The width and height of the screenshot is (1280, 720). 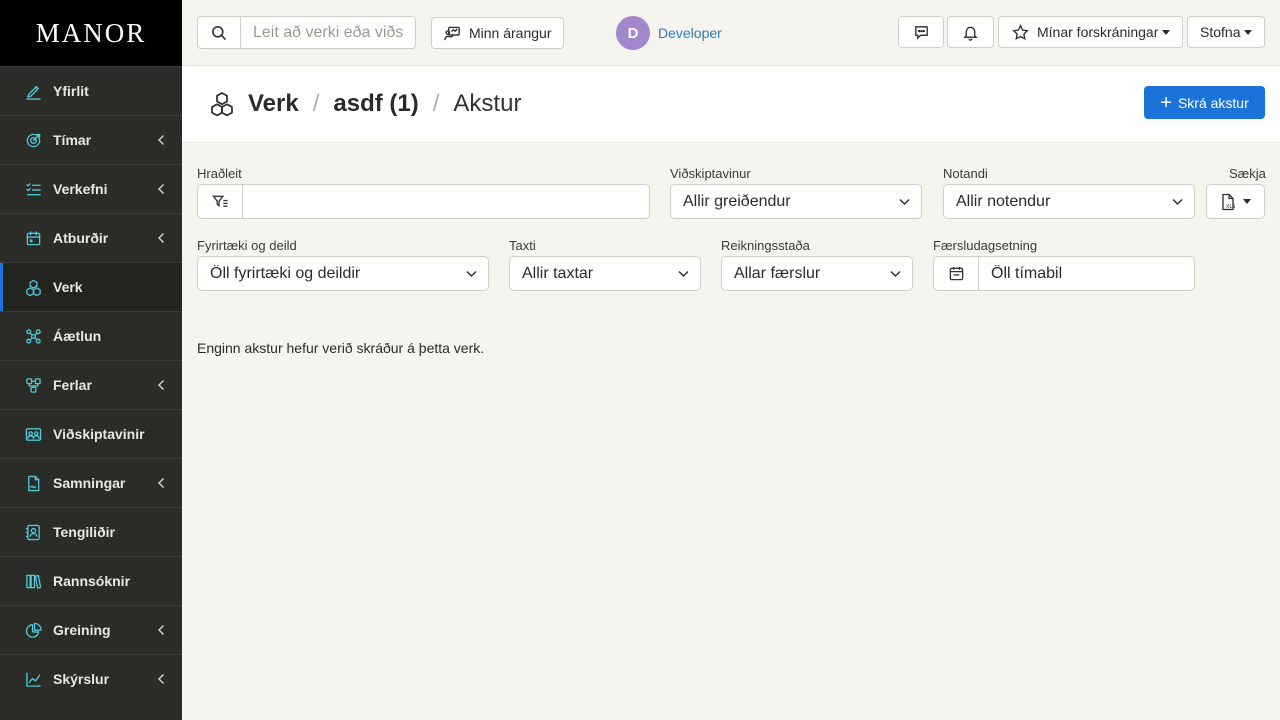 What do you see at coordinates (99, 434) in the screenshot?
I see `sidebar-item-label: Viðskiptavinir` at bounding box center [99, 434].